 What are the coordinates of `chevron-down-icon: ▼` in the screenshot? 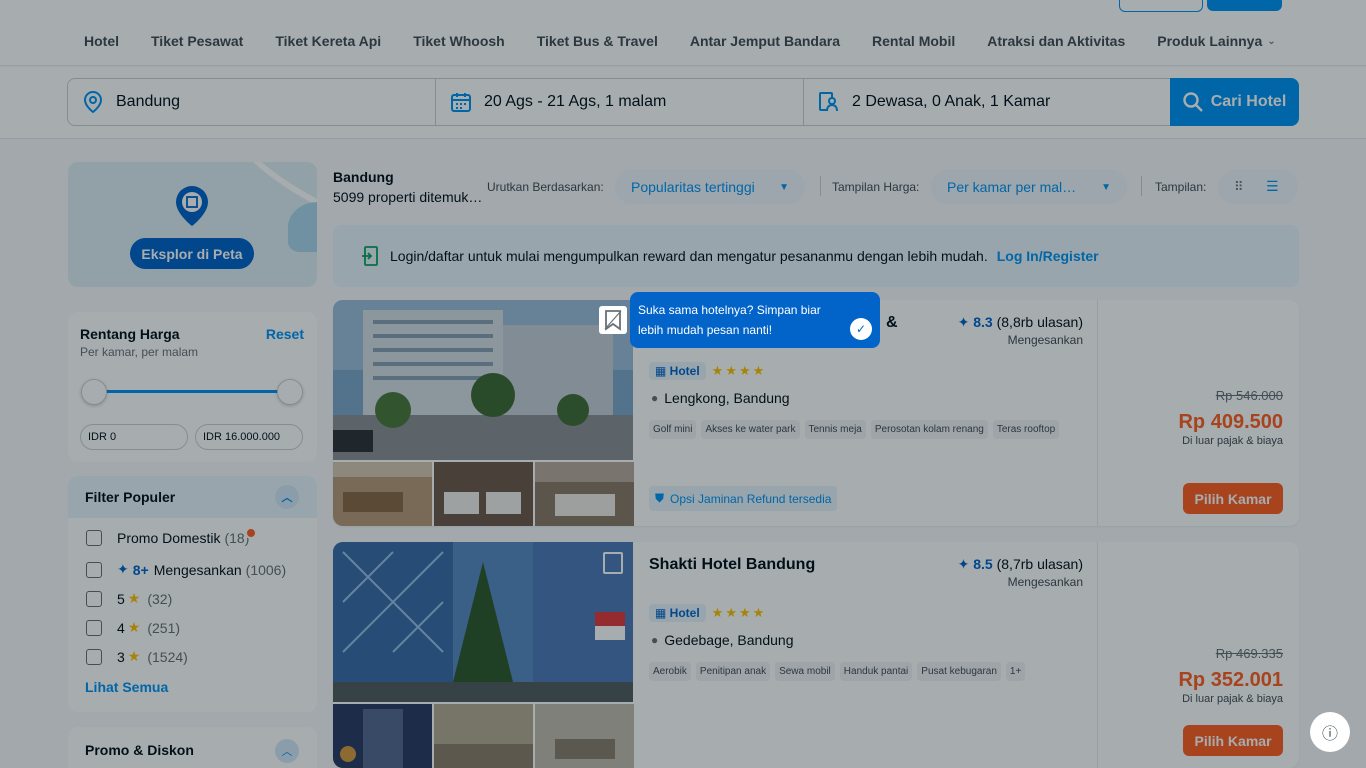 It's located at (1106, 187).